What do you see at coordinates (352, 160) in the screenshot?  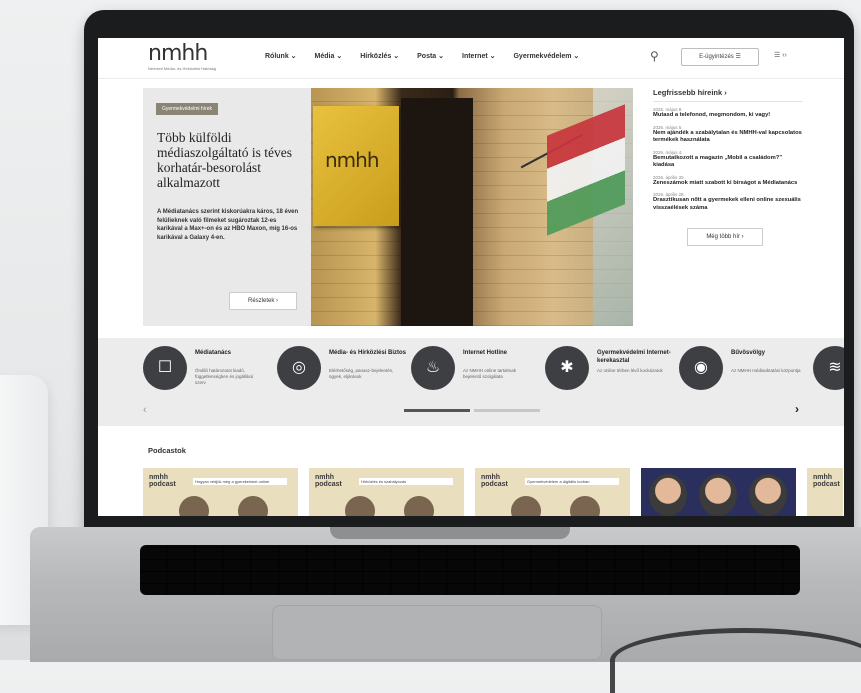 I see `building-sign-text: nmhh` at bounding box center [352, 160].